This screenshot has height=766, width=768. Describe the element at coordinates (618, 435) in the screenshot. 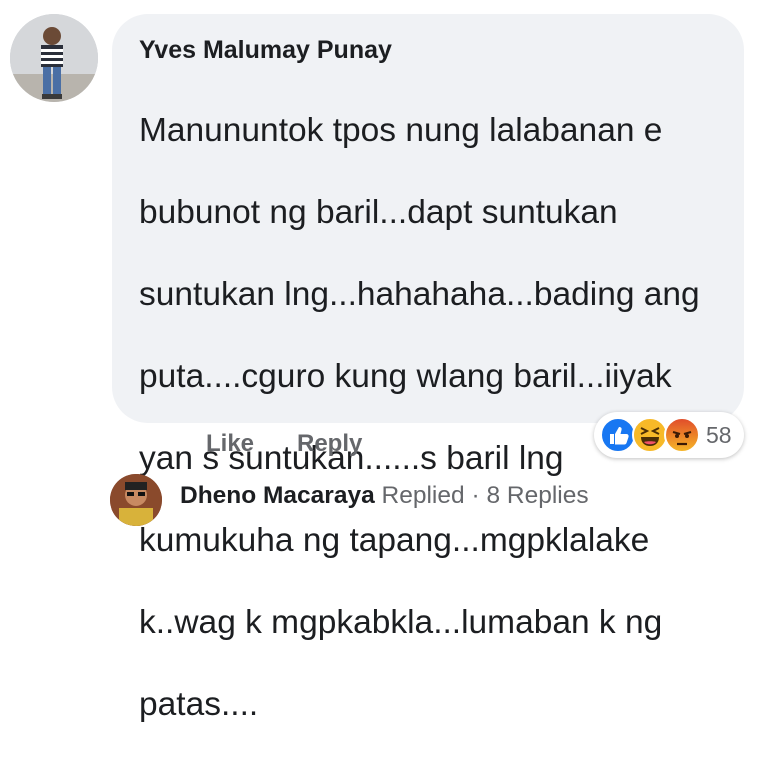

I see `like-reaction-icon` at that location.